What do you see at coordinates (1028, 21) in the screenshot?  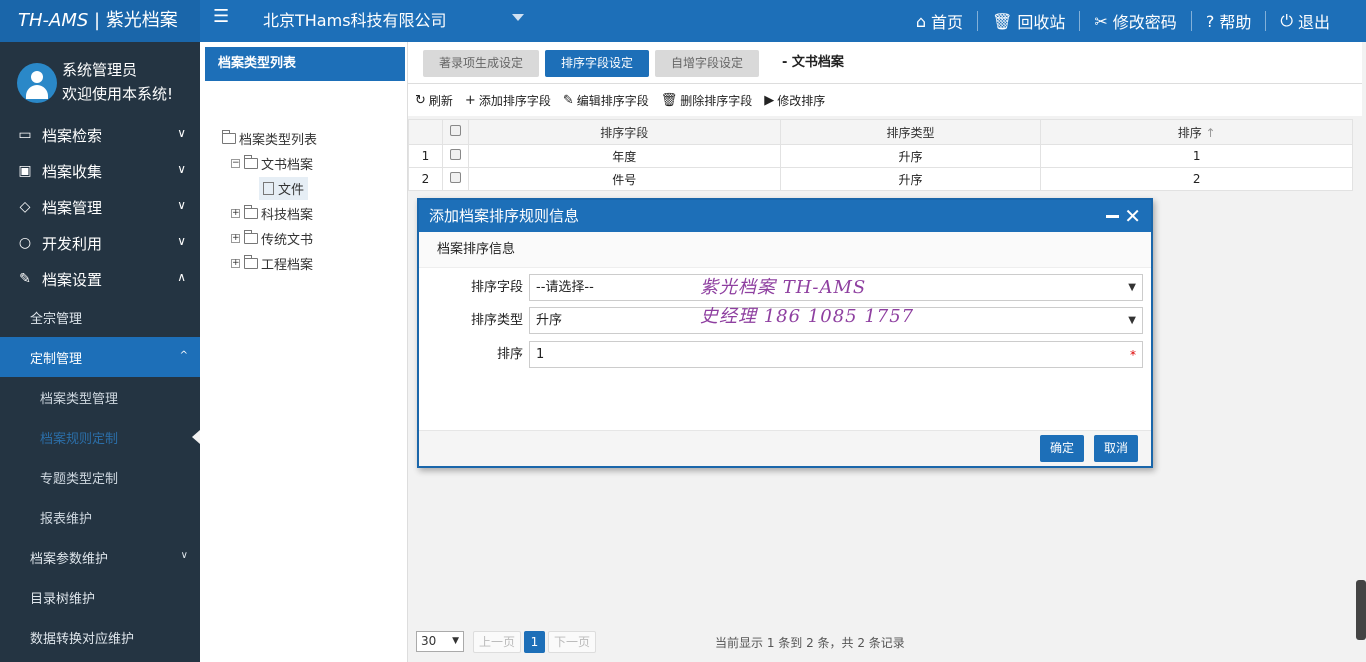 I see `topnav-recycle: 🗑 回收站` at bounding box center [1028, 21].